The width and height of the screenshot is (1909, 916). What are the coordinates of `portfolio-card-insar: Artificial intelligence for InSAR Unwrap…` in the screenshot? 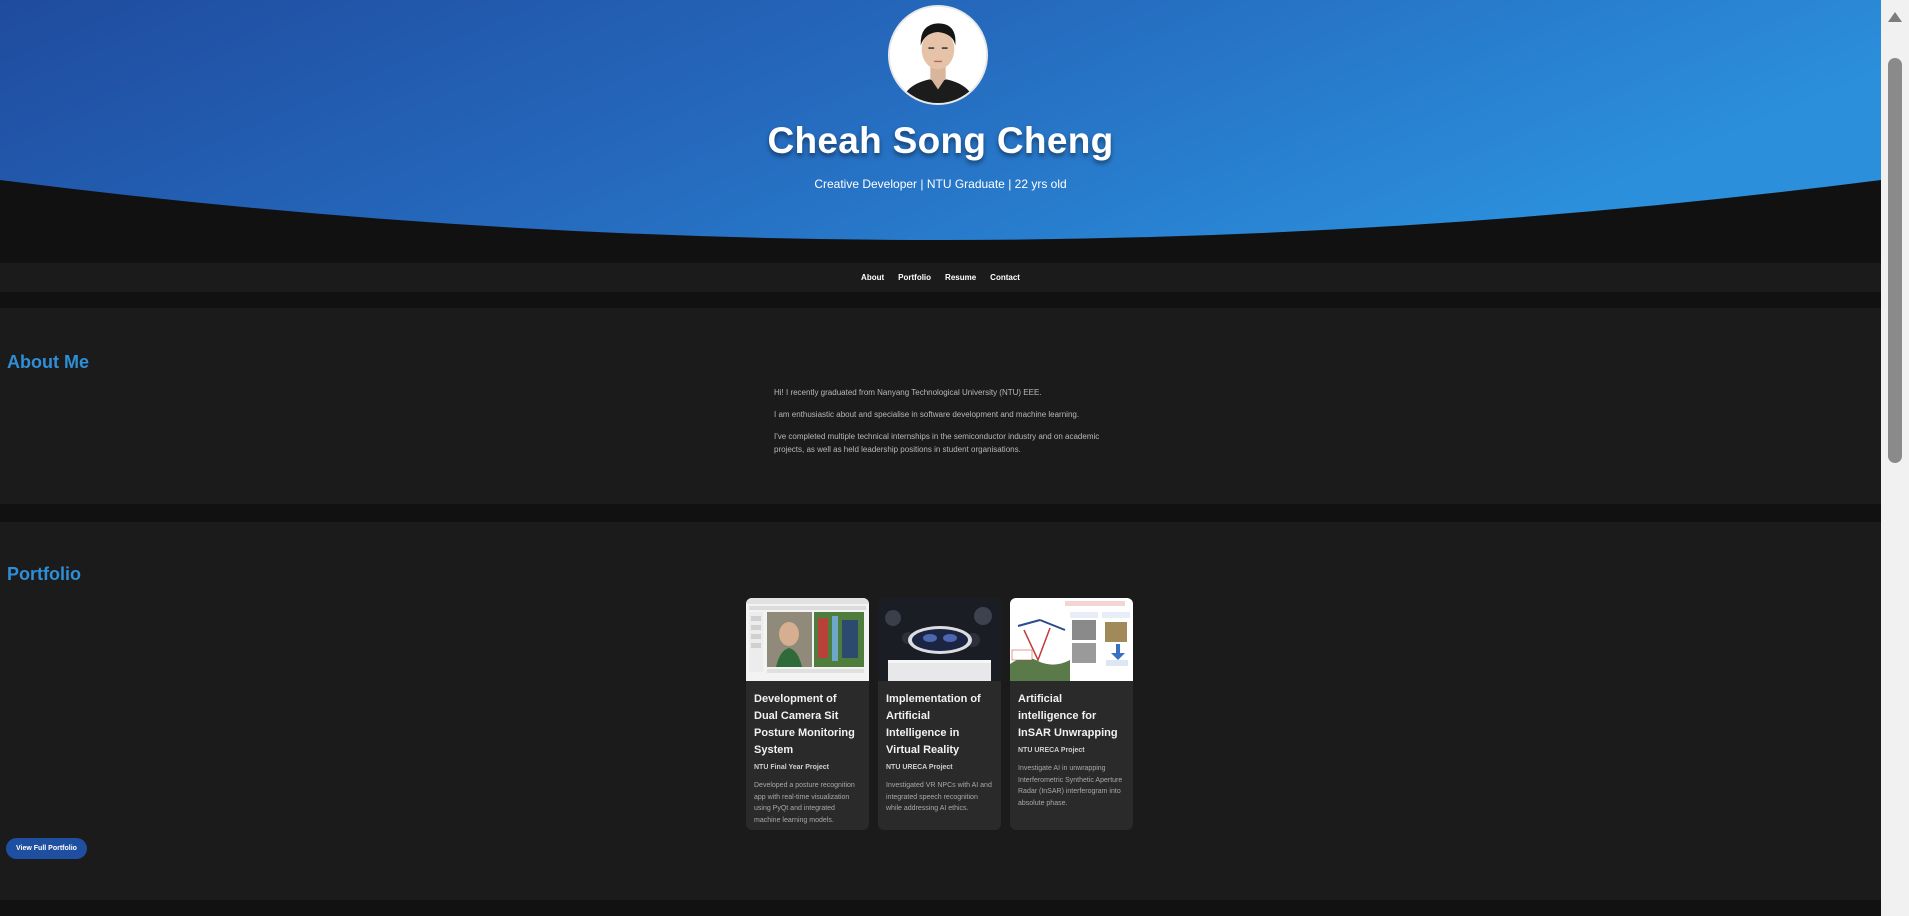 It's located at (1071, 714).